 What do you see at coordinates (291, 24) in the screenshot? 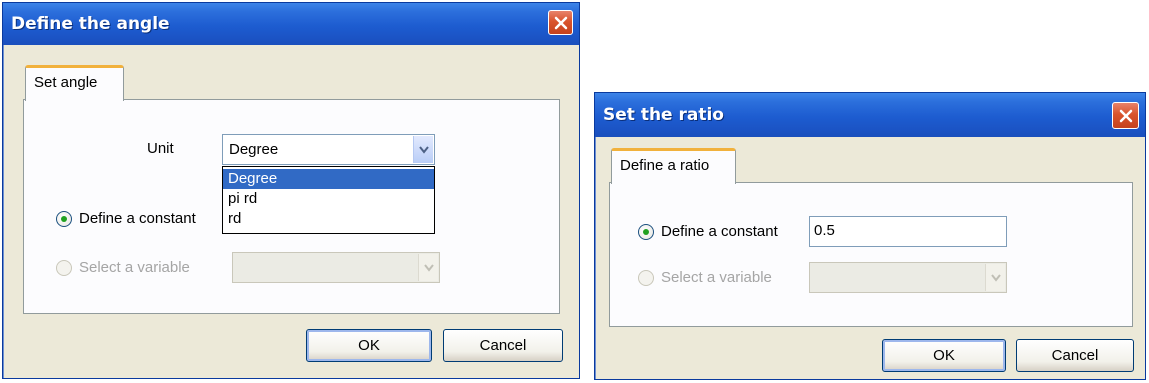
I see `title-bar: Define the angle` at bounding box center [291, 24].